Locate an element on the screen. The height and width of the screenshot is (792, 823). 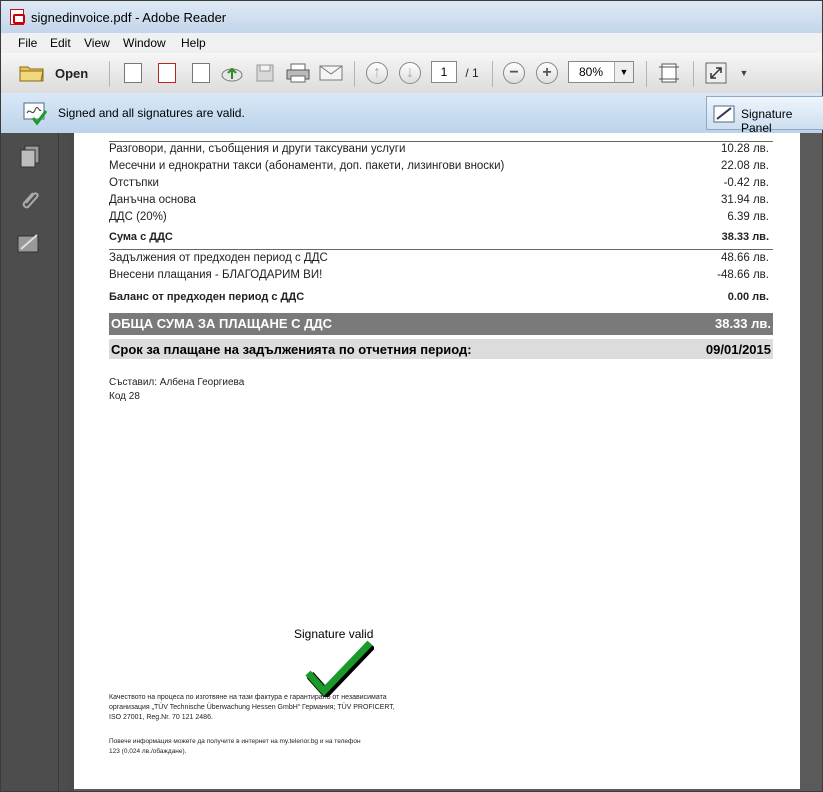
toolbar: Open ↑ ↓ / 1 − + ▼ is located at coordinates (411, 73).